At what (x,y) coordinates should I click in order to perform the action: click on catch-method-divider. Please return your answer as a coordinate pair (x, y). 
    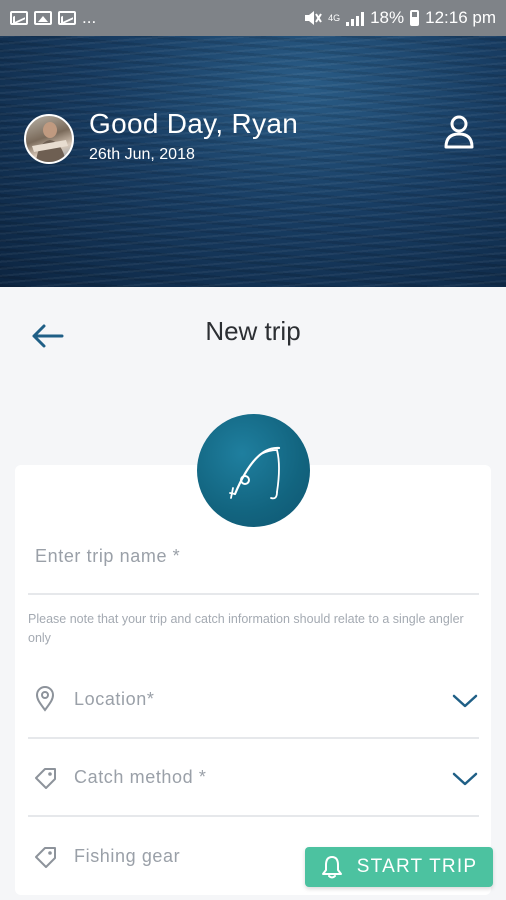
    Looking at the image, I should click on (253, 816).